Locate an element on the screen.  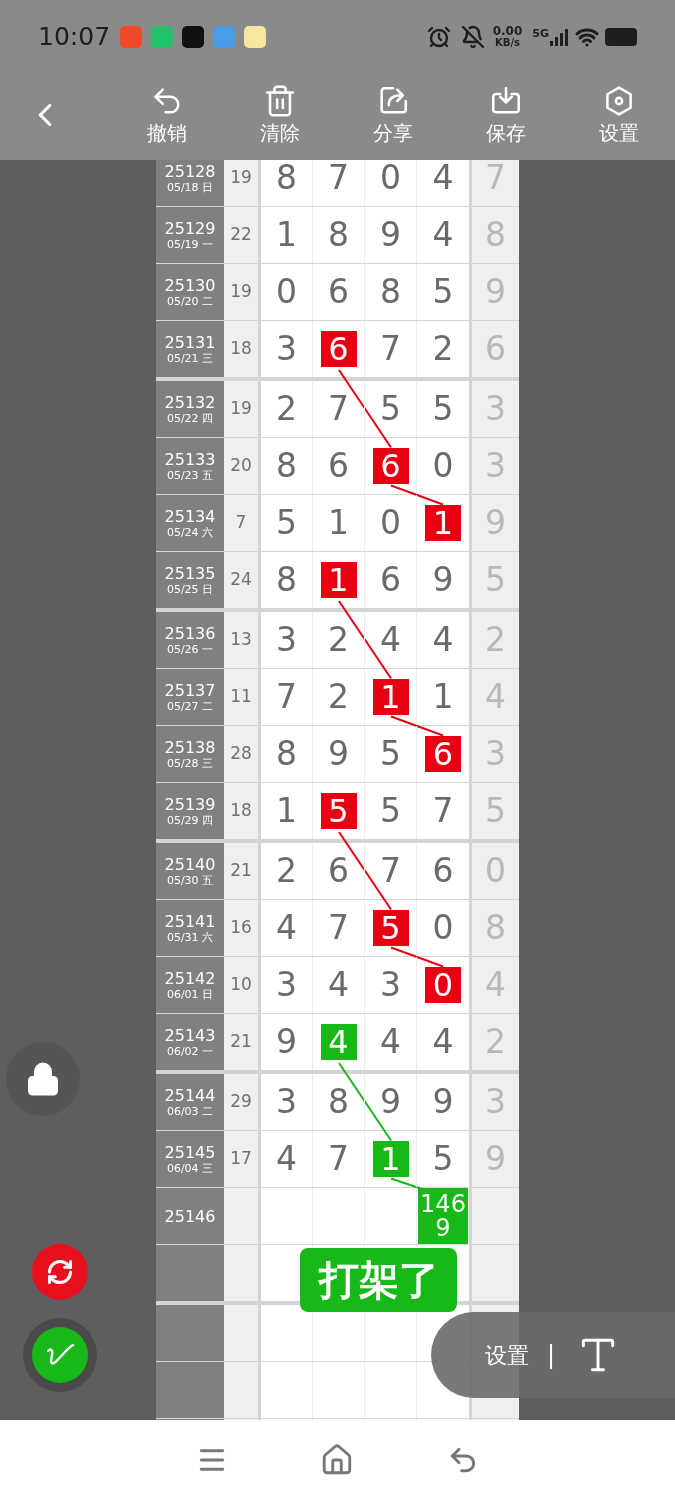
highlighted-digit: 5 is located at coordinates (338, 811).